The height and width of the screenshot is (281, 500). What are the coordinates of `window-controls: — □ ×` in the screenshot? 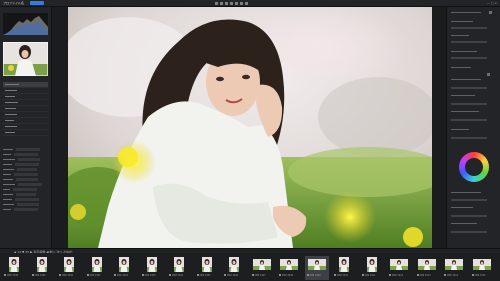 It's located at (492, 3).